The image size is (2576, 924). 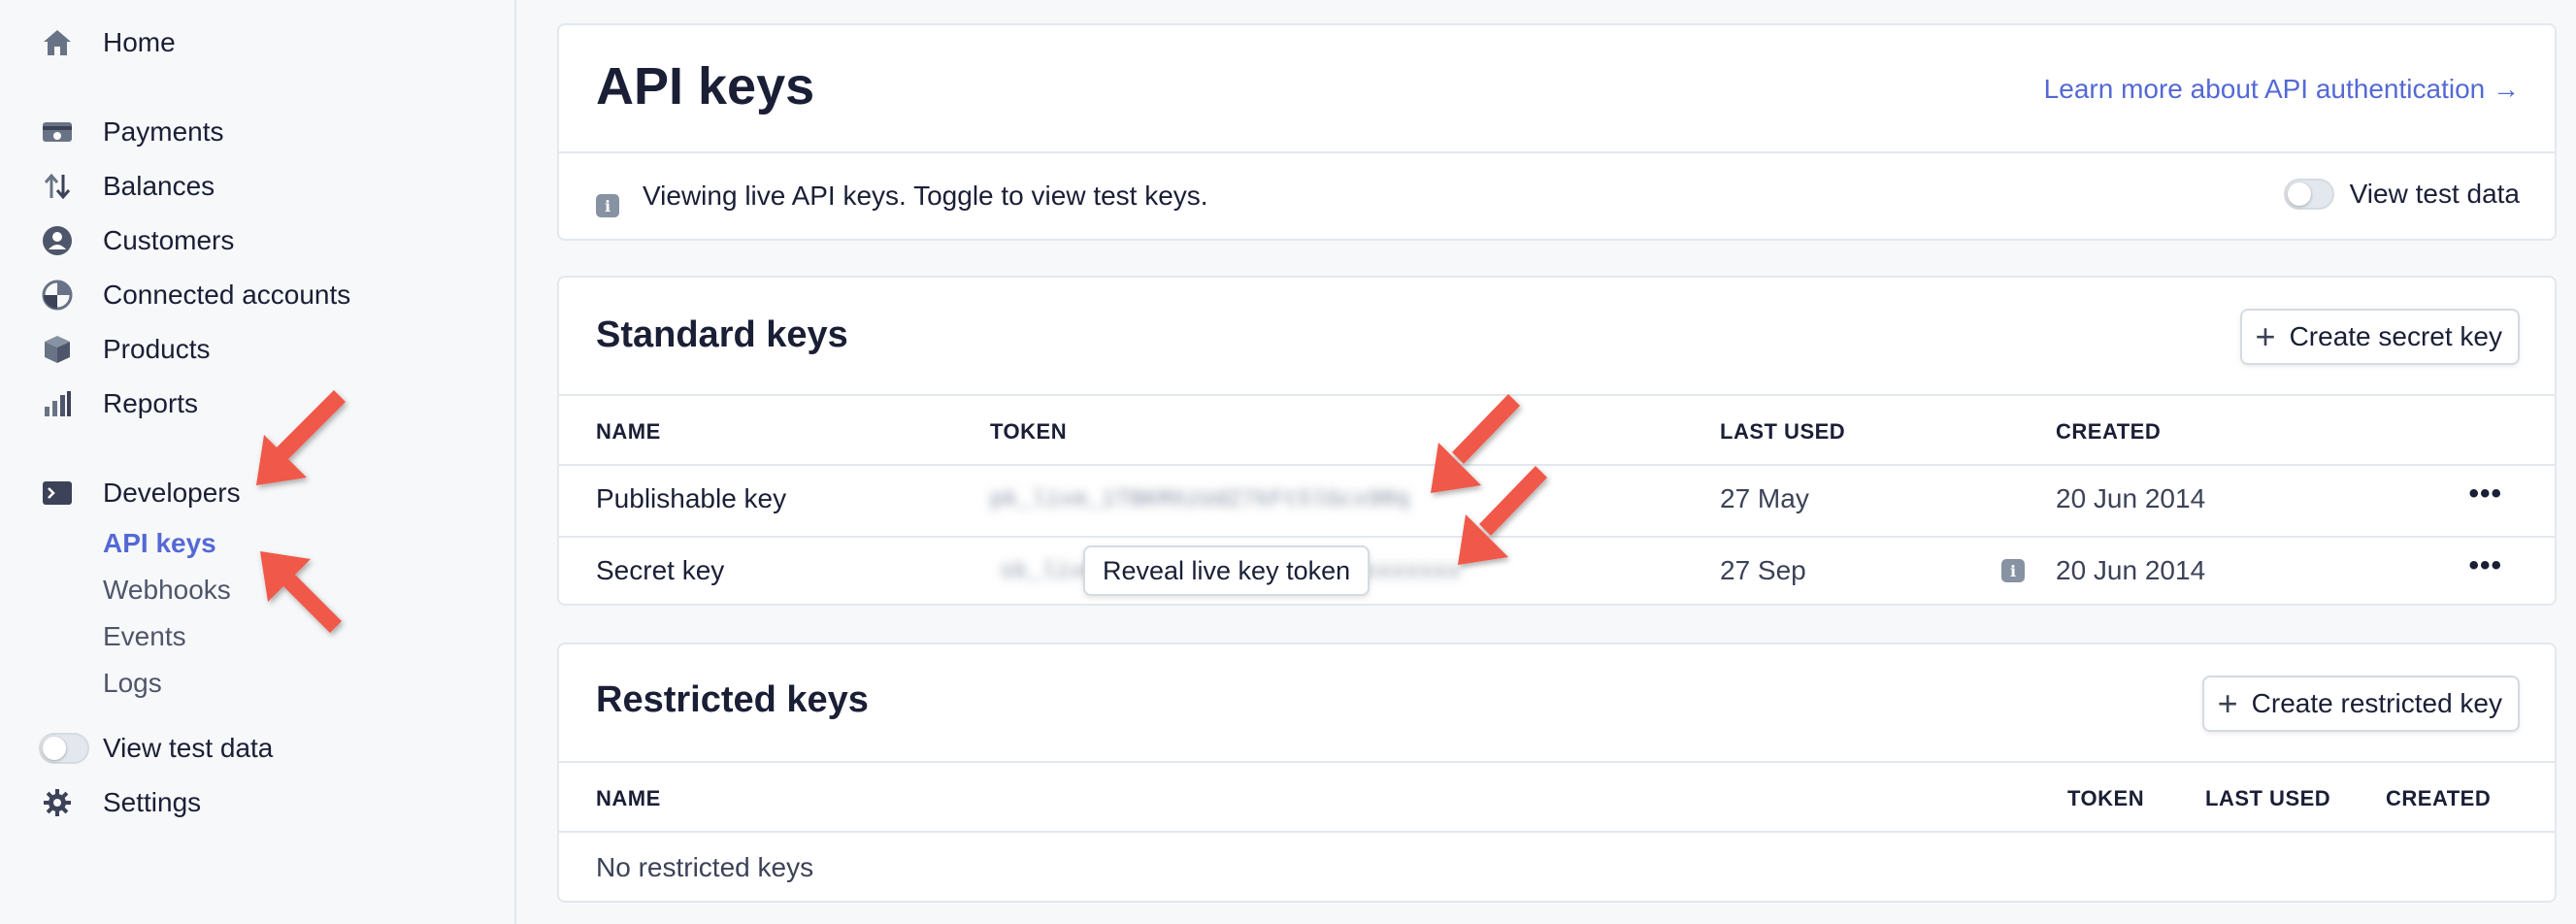 I want to click on sidebar-item-settings: Settings, so click(x=120, y=802).